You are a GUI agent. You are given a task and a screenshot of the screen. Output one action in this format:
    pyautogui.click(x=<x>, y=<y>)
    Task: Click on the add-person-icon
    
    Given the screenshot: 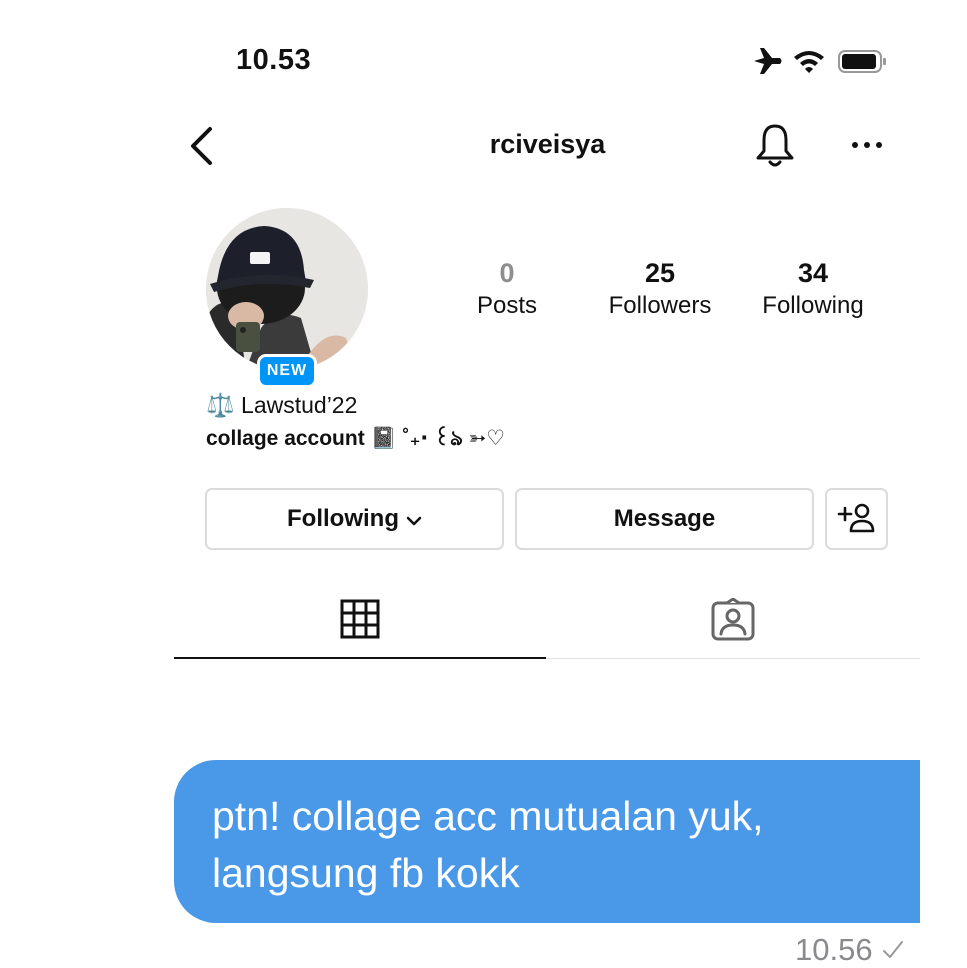 What is the action you would take?
    pyautogui.click(x=855, y=518)
    